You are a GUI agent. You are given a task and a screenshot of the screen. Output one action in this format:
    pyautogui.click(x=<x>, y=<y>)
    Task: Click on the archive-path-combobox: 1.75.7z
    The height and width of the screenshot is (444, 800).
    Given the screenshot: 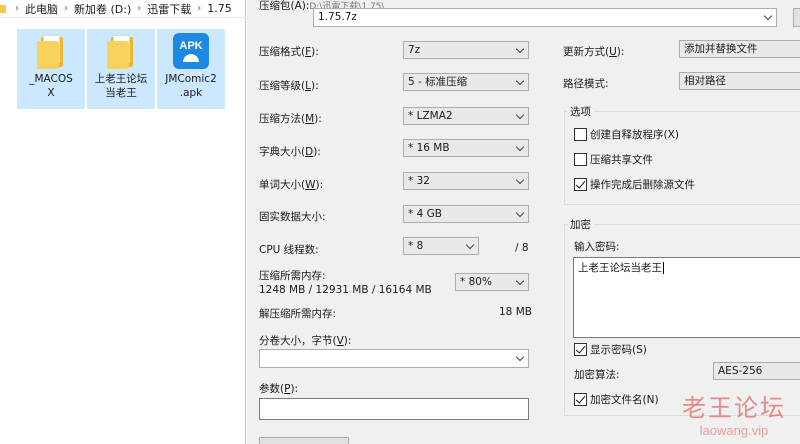 What is the action you would take?
    pyautogui.click(x=545, y=17)
    